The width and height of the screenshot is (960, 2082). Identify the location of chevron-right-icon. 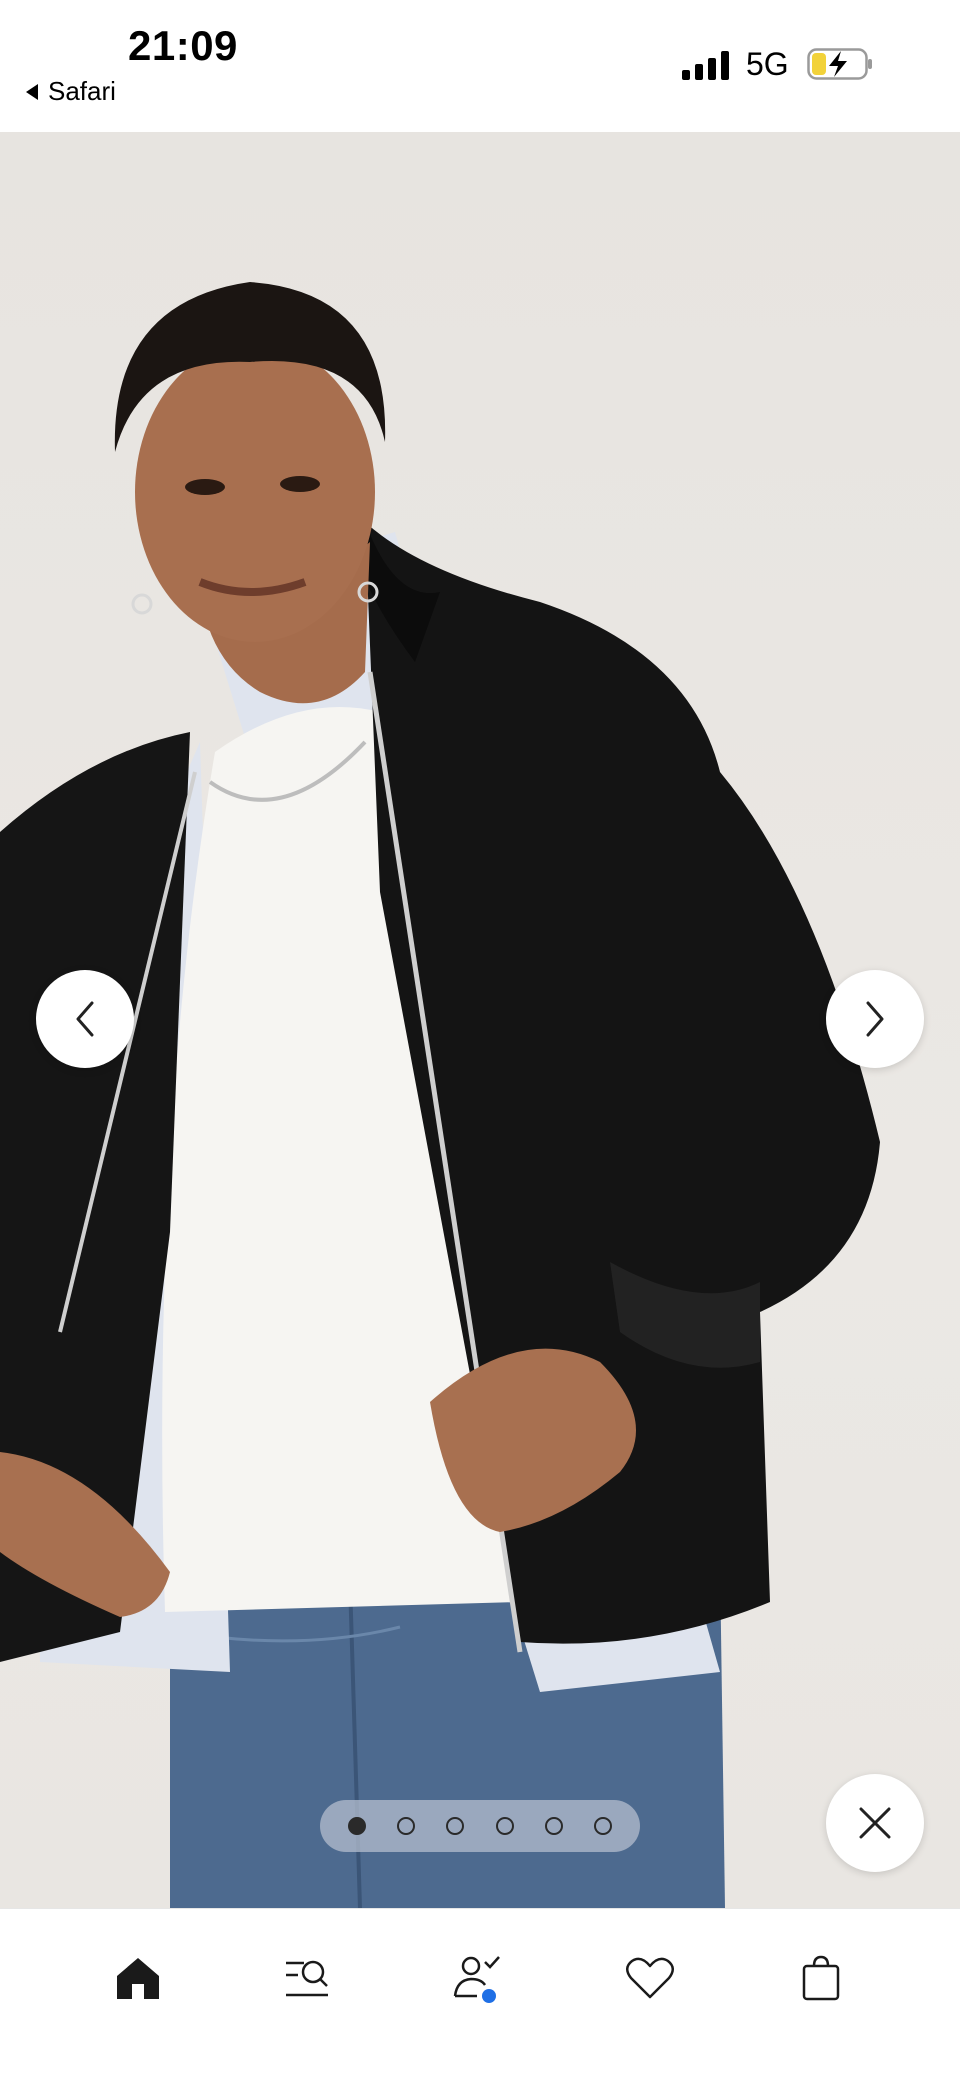
(875, 1019).